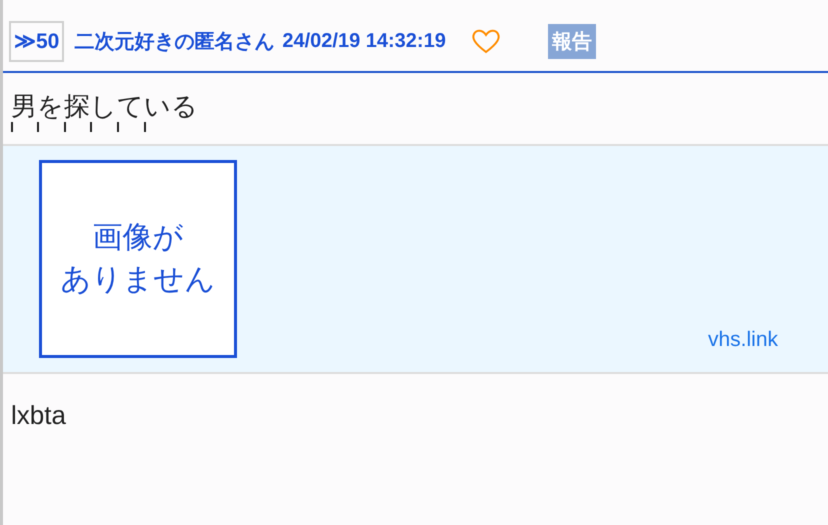  I want to click on post-datetime: 24/02/19 14:32:19, so click(364, 41).